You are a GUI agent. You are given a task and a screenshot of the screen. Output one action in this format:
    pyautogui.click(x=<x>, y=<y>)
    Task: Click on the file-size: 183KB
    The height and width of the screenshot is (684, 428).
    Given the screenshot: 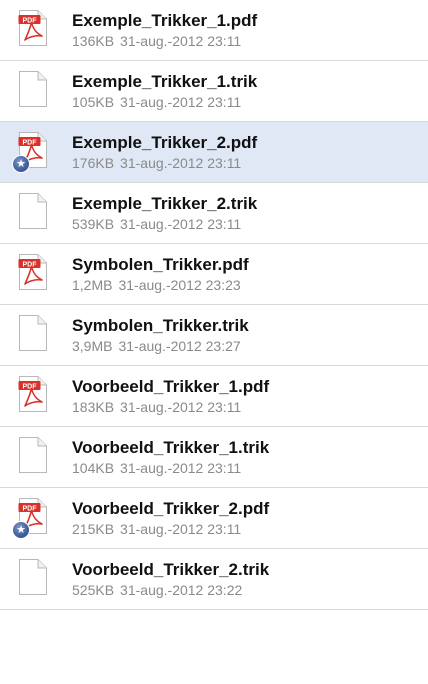 What is the action you would take?
    pyautogui.click(x=93, y=406)
    